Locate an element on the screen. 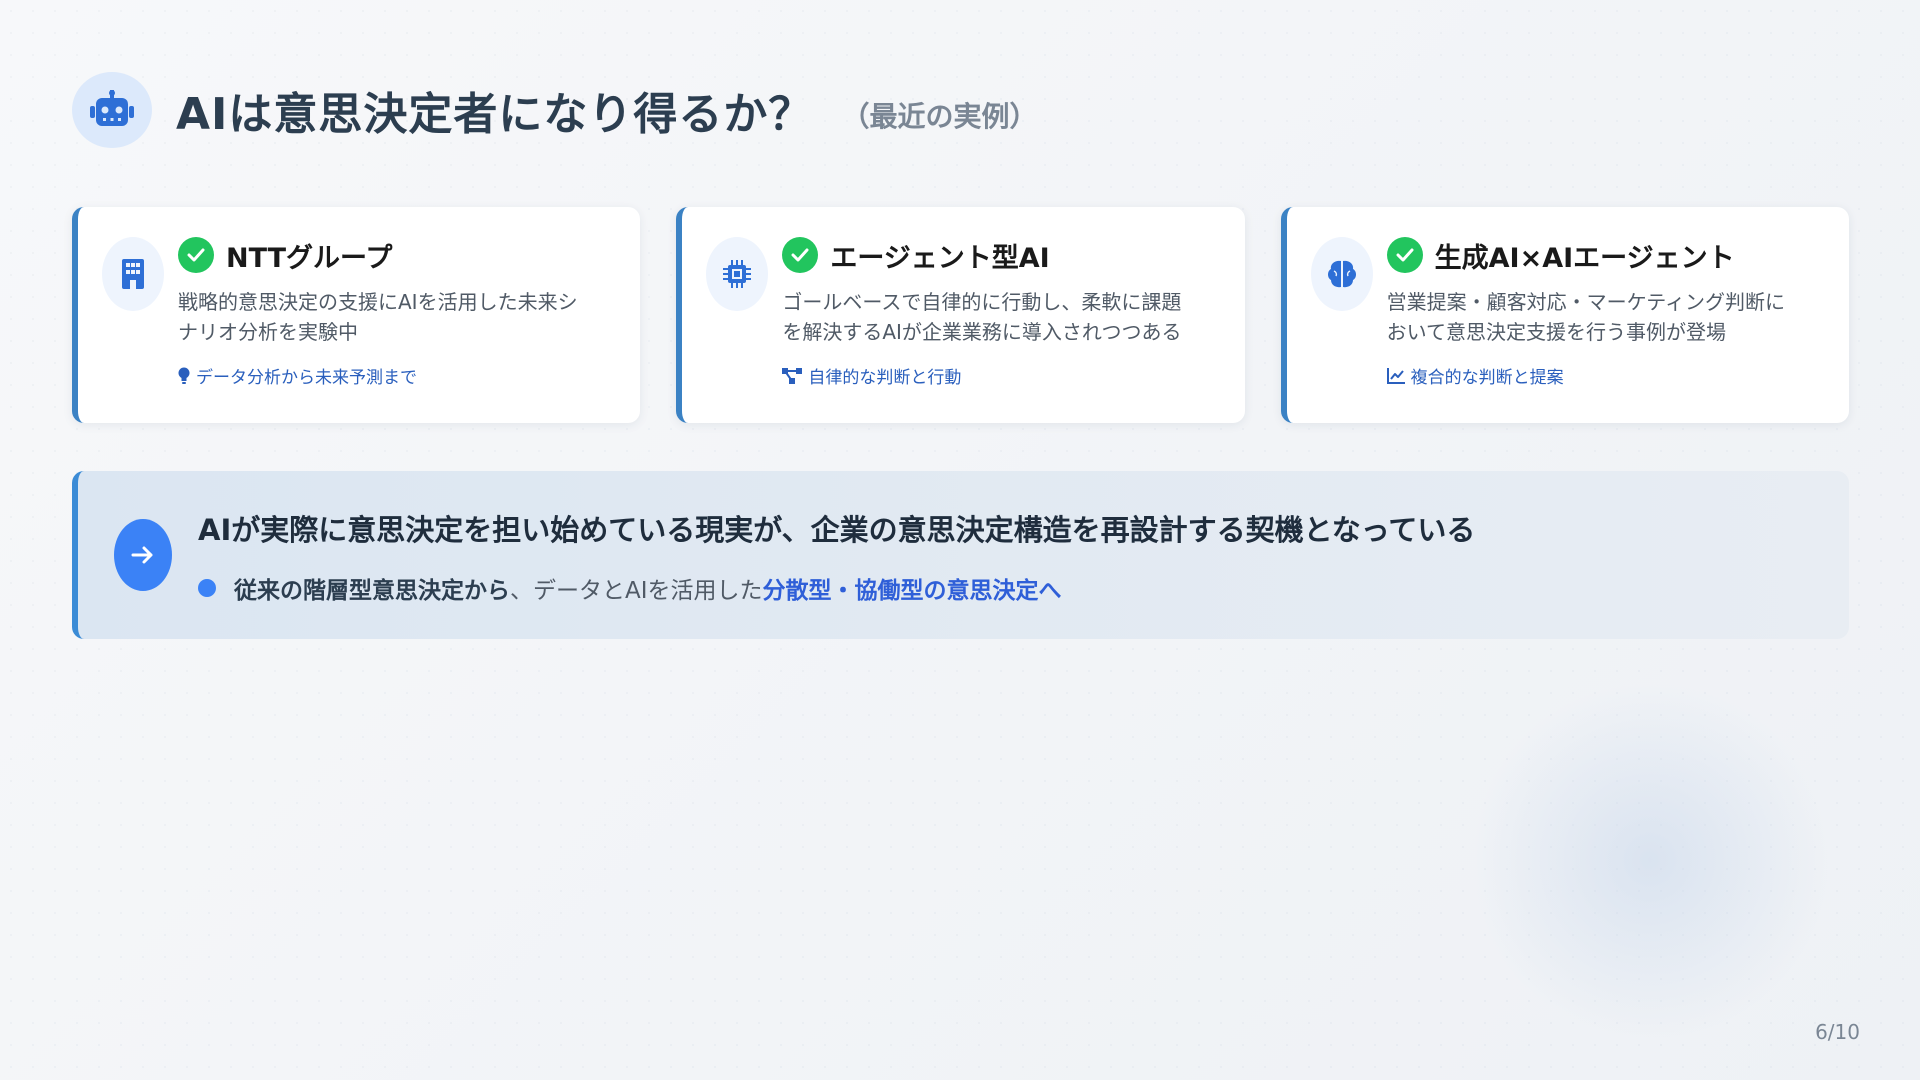 This screenshot has height=1080, width=1920. card-title: エージェント型AI is located at coordinates (940, 258).